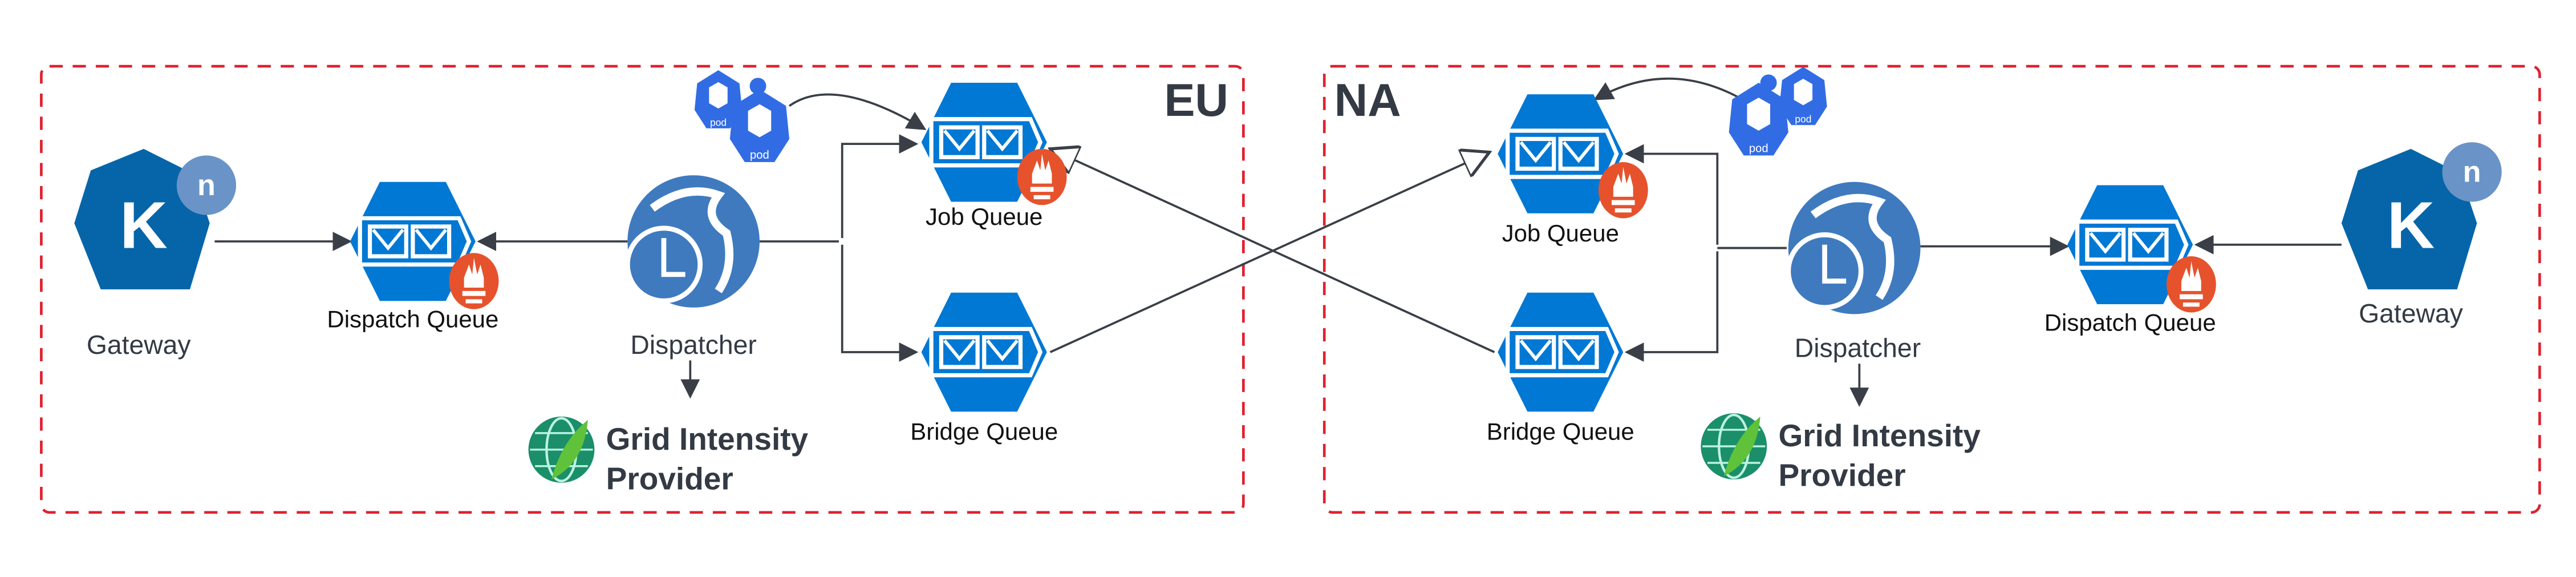 This screenshot has width=2576, height=577. Describe the element at coordinates (1573, 171) in the screenshot. I see `na-job-queue: Job Queue` at that location.